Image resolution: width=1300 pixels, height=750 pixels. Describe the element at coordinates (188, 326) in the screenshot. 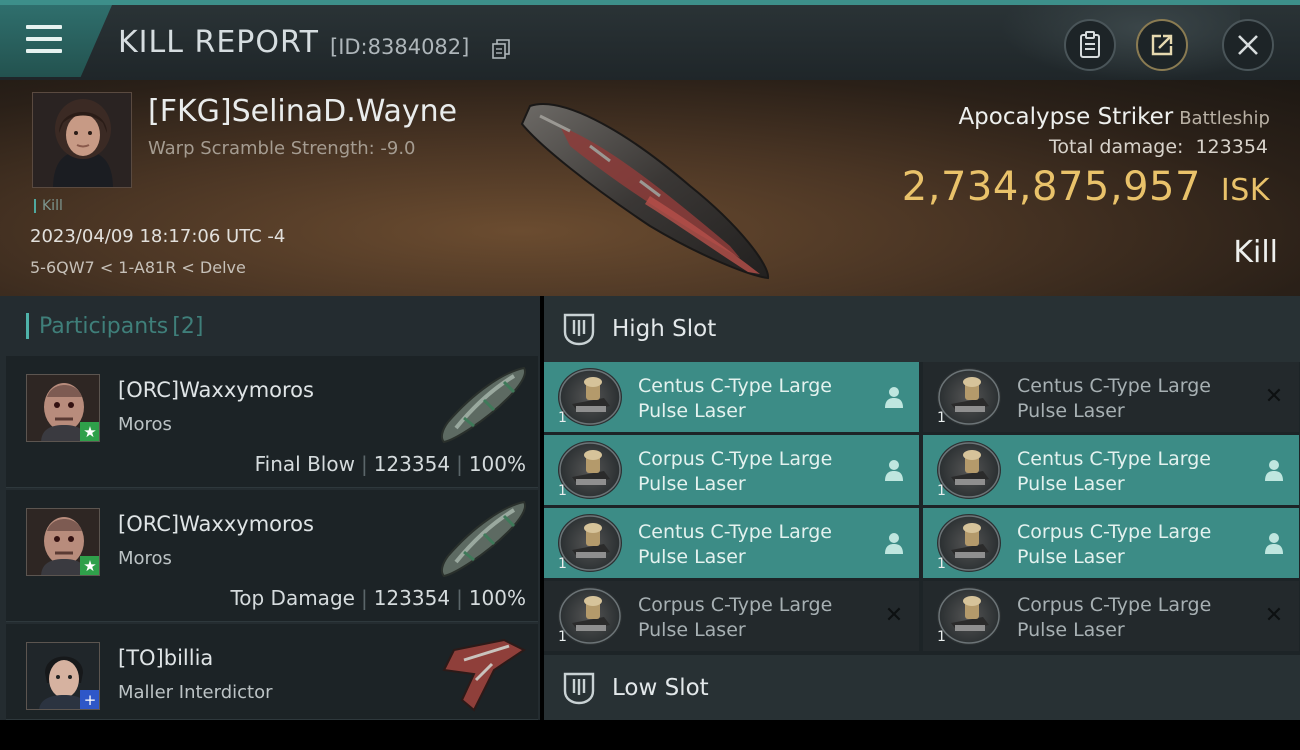

I see `participants-count: [2]` at that location.